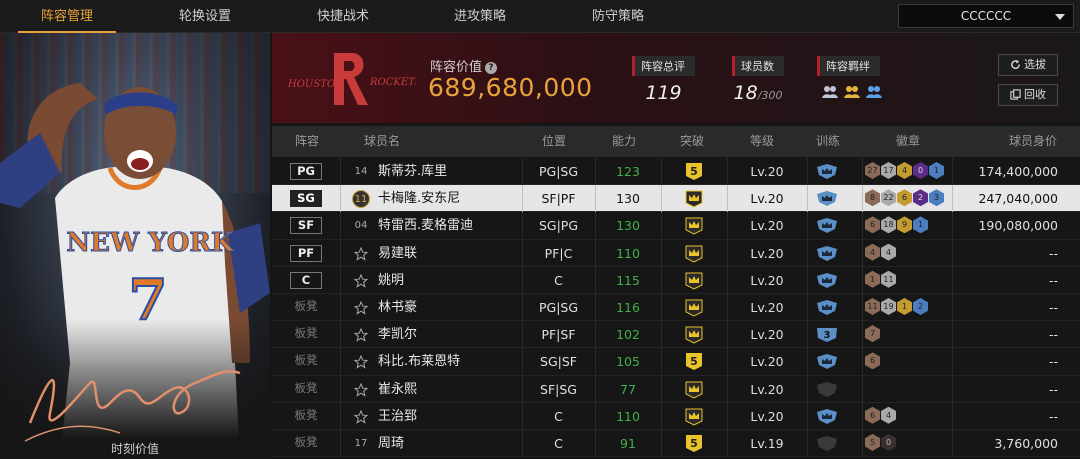 This screenshot has height=459, width=1080. What do you see at coordinates (624, 141) in the screenshot?
I see `col-ability: 能力` at bounding box center [624, 141].